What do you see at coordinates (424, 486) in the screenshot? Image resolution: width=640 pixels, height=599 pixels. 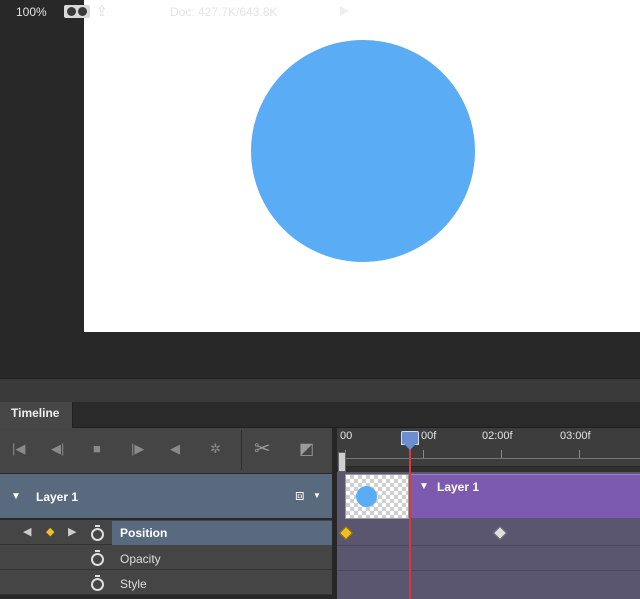 I see `collapse-layer-bar-icon: ▼` at bounding box center [424, 486].